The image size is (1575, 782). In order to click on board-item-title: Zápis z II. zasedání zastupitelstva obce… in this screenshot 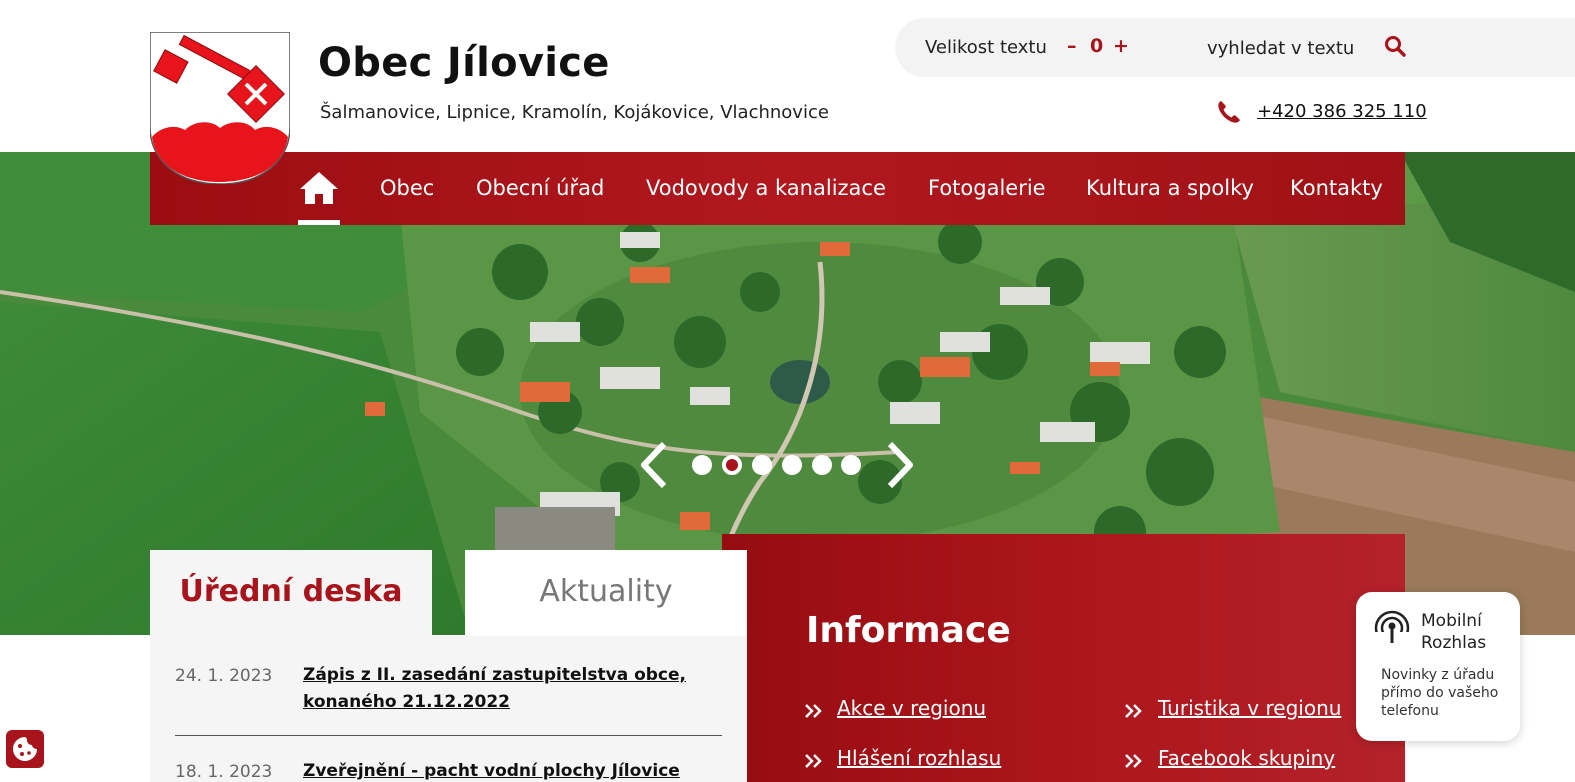, I will do `click(503, 689)`.